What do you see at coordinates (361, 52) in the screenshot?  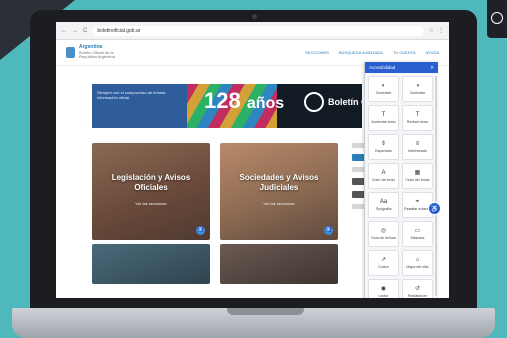 I see `menu-item-busqueda: BÚSQUEDA AVANZADA` at bounding box center [361, 52].